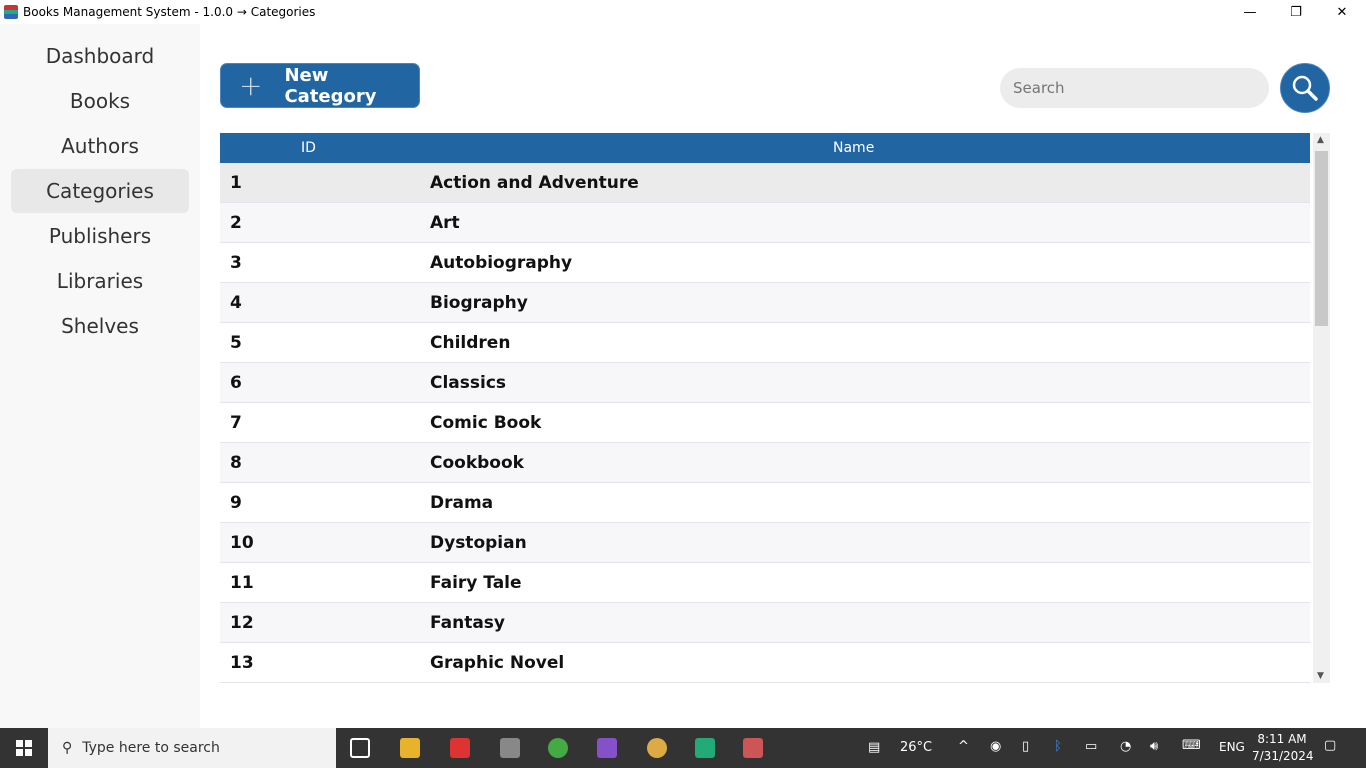  Describe the element at coordinates (765, 503) in the screenshot. I see `table-row: 9 Drama` at that location.